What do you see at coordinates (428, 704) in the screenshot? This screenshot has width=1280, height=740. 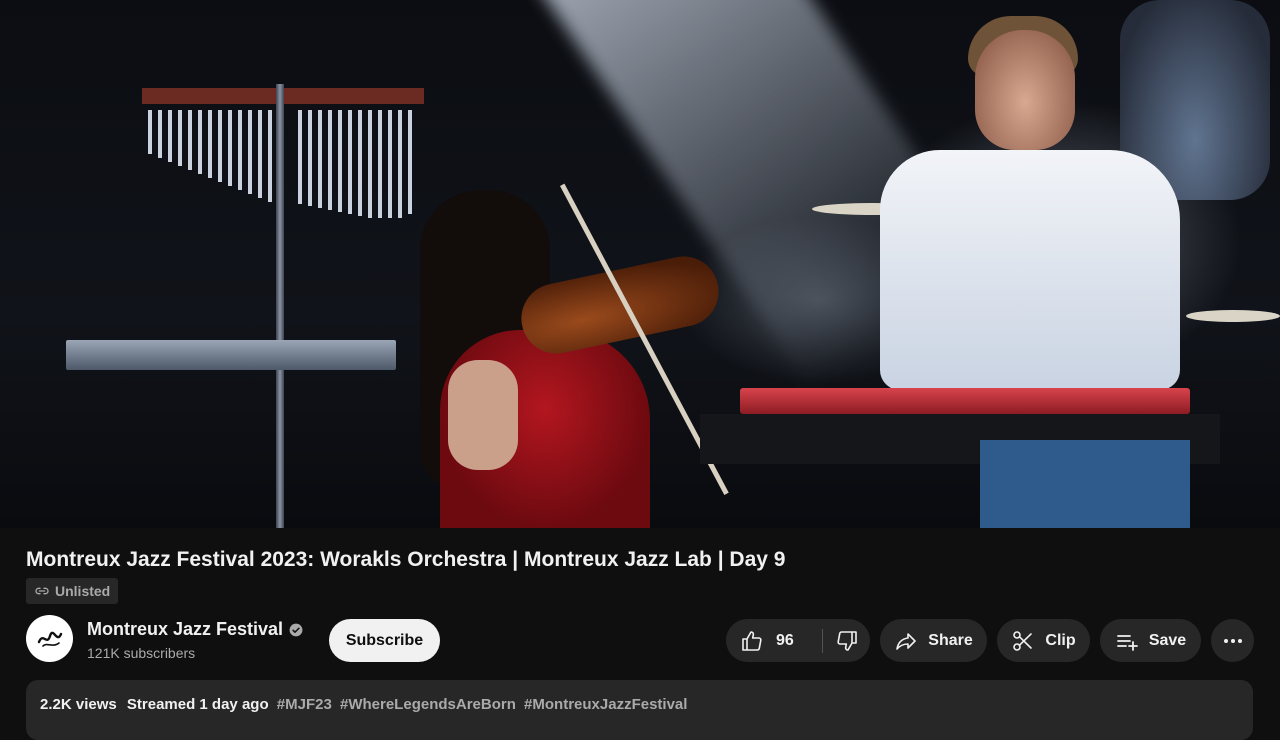 I see `hashtag-link: #WhereLegendsAreBorn` at bounding box center [428, 704].